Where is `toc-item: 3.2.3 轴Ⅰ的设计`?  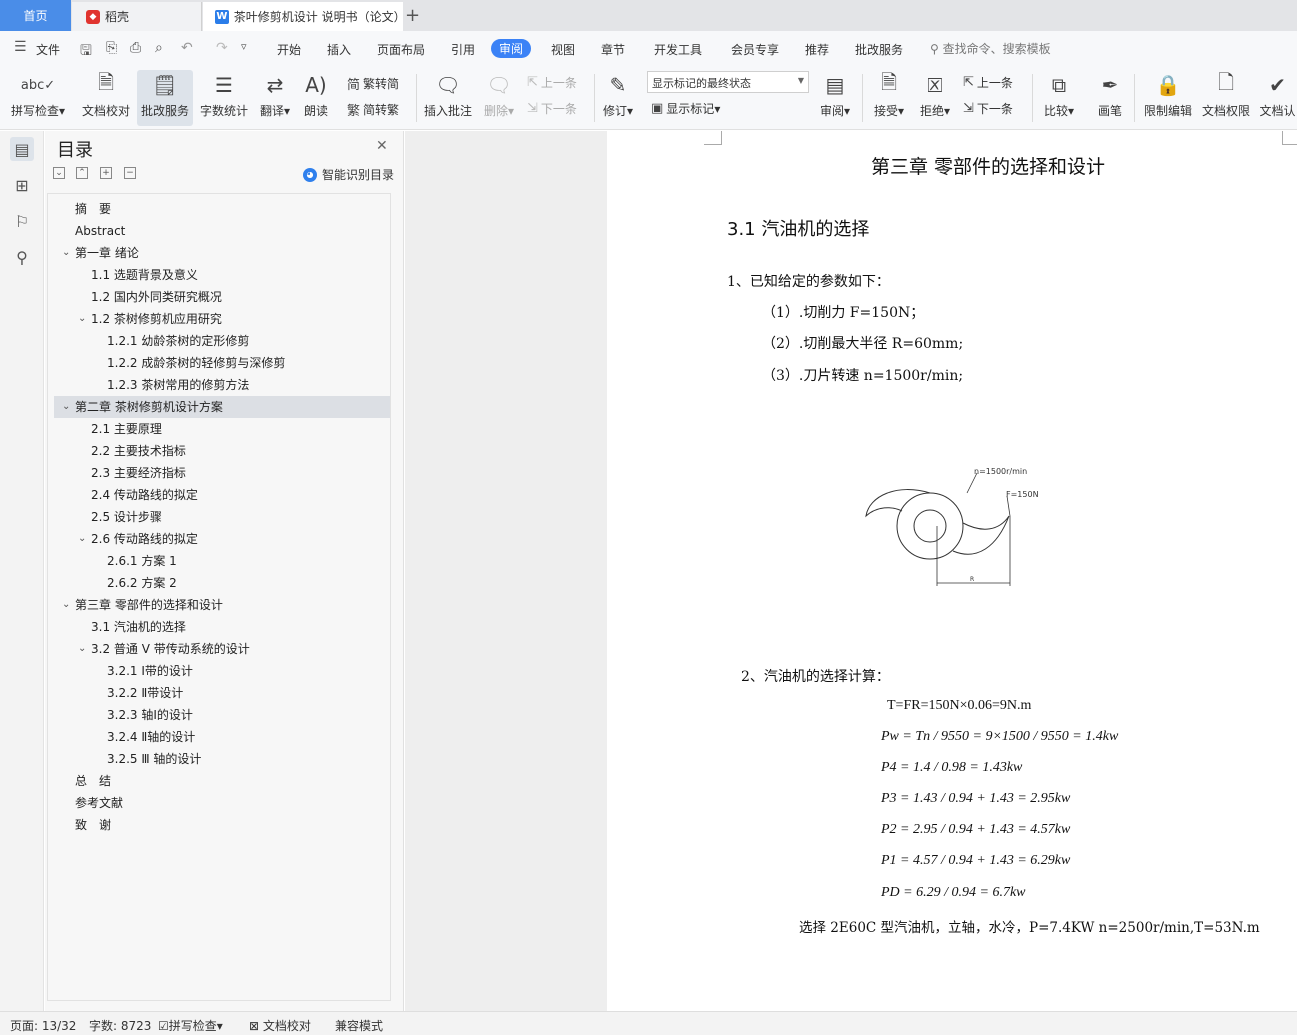 toc-item: 3.2.3 轴Ⅰ的设计 is located at coordinates (219, 715).